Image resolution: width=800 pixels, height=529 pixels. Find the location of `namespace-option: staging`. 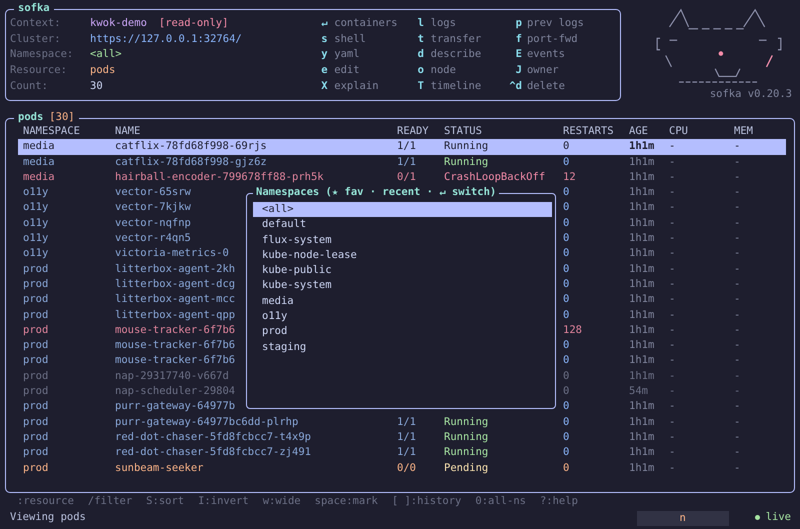

namespace-option: staging is located at coordinates (402, 347).